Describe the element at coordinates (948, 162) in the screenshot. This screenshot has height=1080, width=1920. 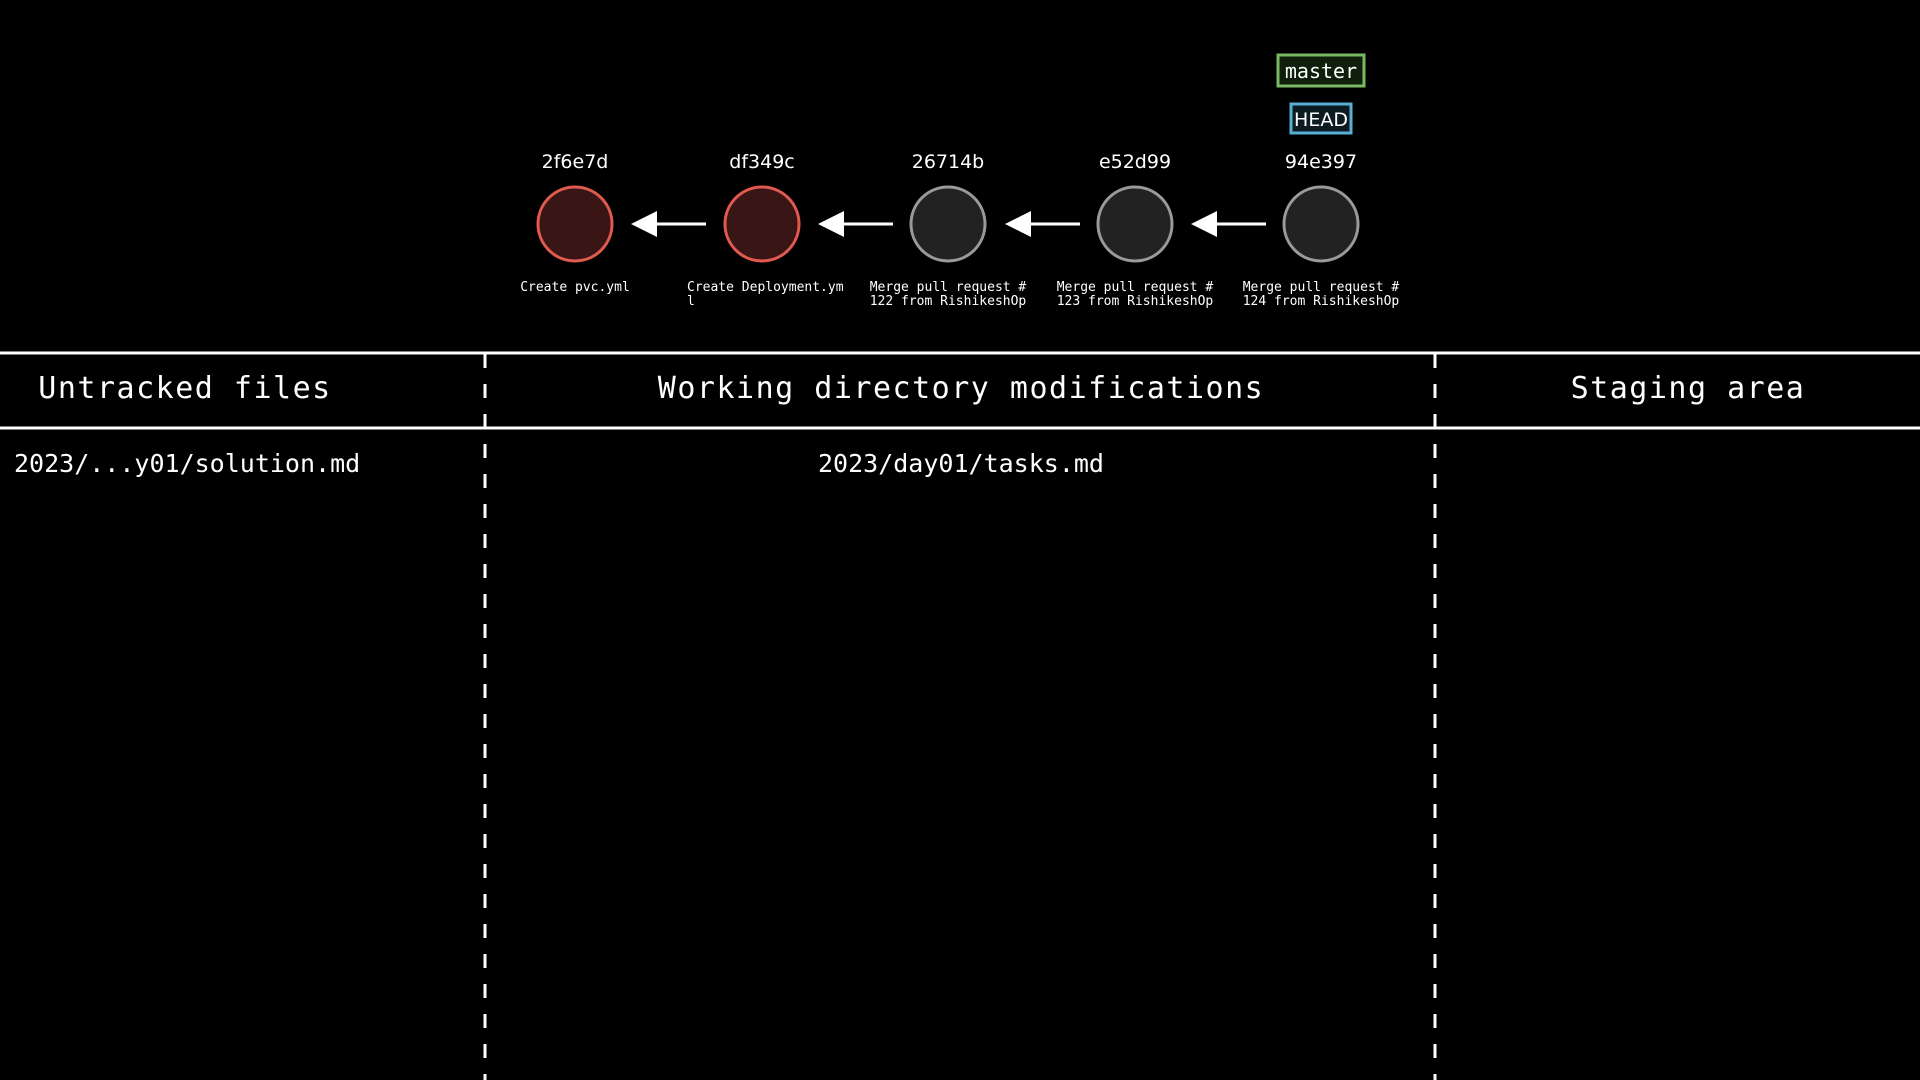
I see `commit-hash: 26714b` at that location.